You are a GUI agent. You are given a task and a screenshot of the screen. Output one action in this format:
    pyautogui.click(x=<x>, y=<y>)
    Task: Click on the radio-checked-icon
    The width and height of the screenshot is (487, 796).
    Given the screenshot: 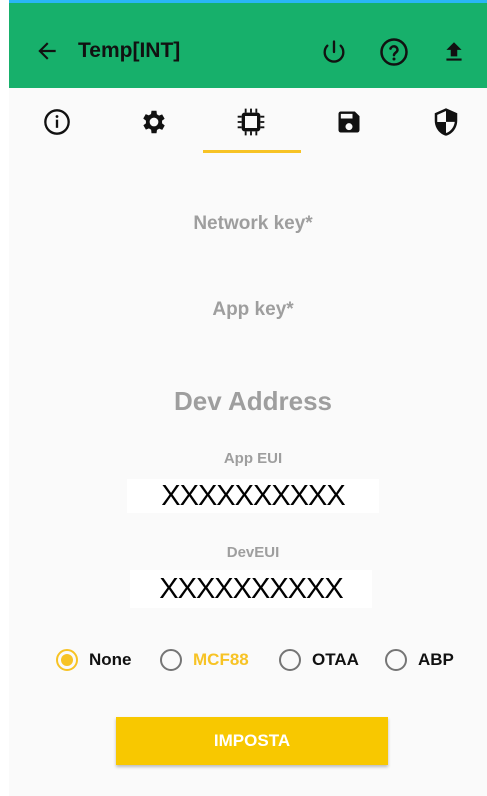 What is the action you would take?
    pyautogui.click(x=67, y=660)
    